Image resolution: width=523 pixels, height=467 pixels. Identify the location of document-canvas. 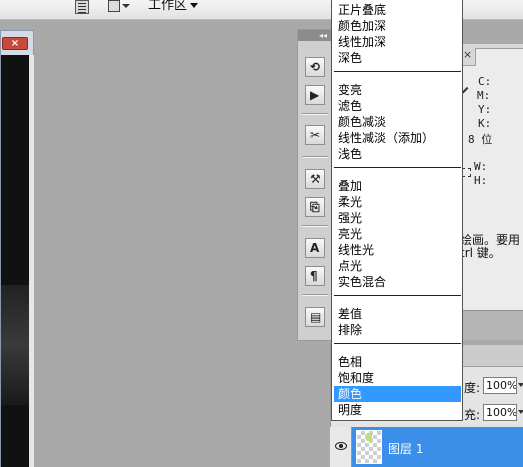
(15, 261).